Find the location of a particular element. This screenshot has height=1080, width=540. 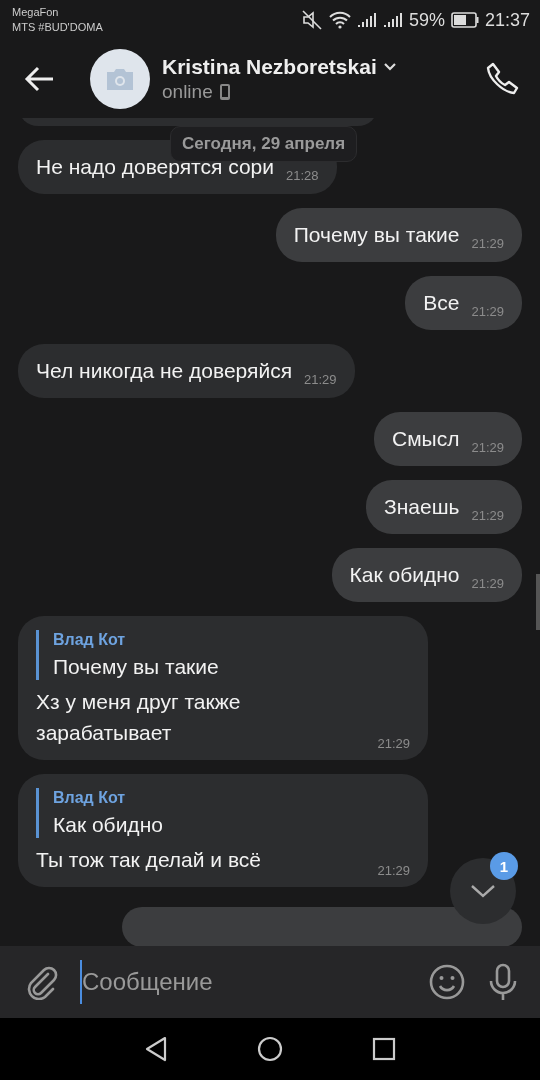

message-text: Чел никогда не доверяйся is located at coordinates (164, 371).